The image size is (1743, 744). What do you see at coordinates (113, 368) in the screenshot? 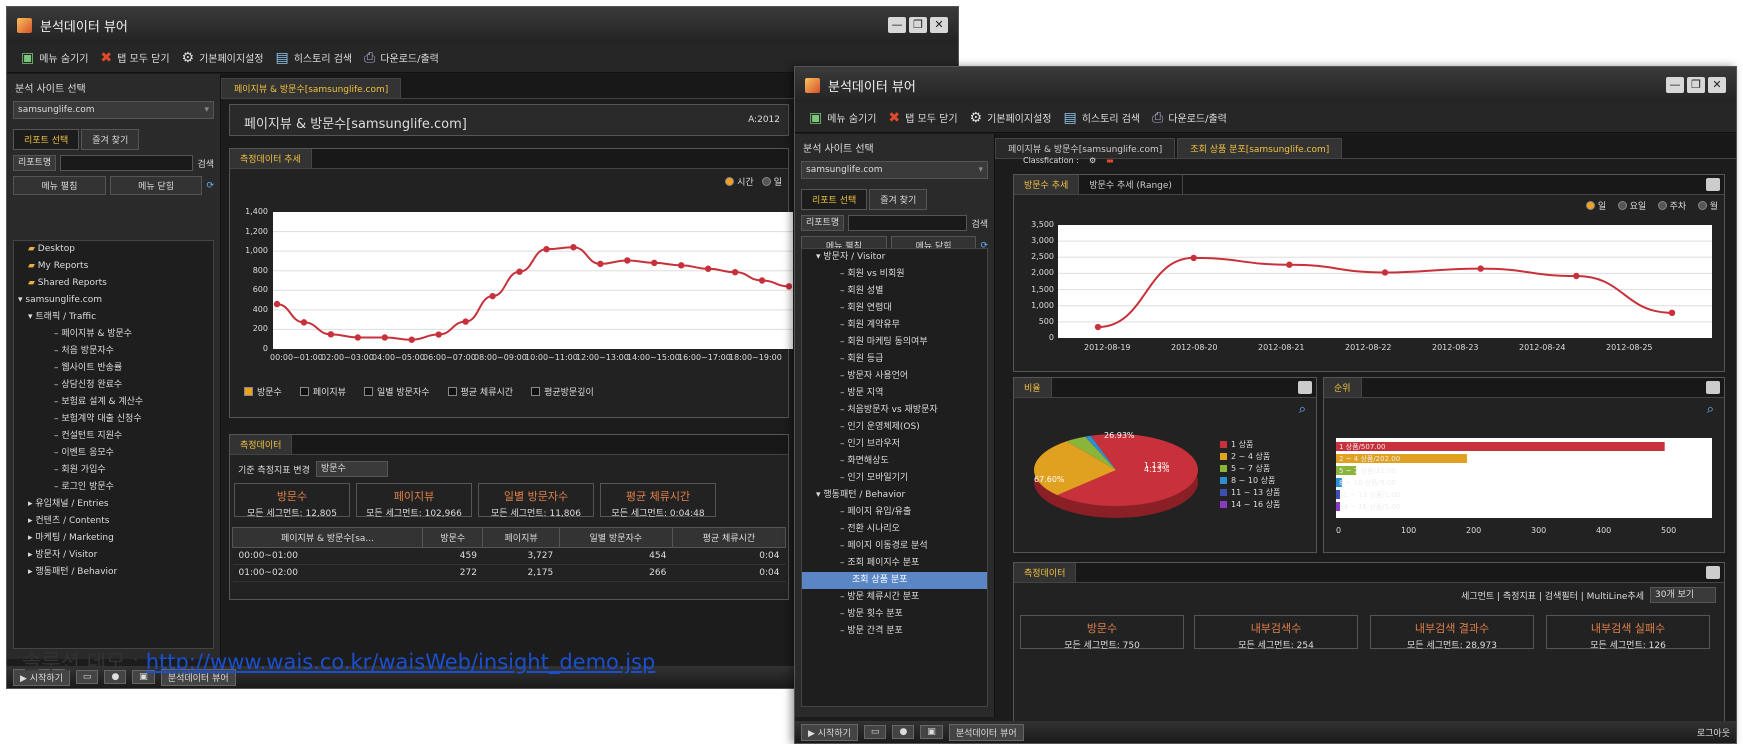
I see `tree-item: – 웹사이트 반송률` at bounding box center [113, 368].